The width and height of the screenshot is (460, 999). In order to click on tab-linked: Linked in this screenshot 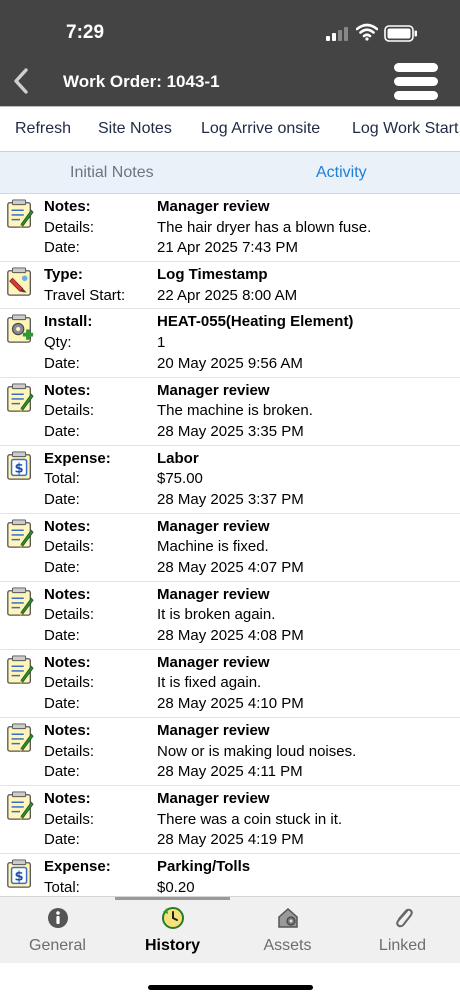, I will do `click(402, 930)`.